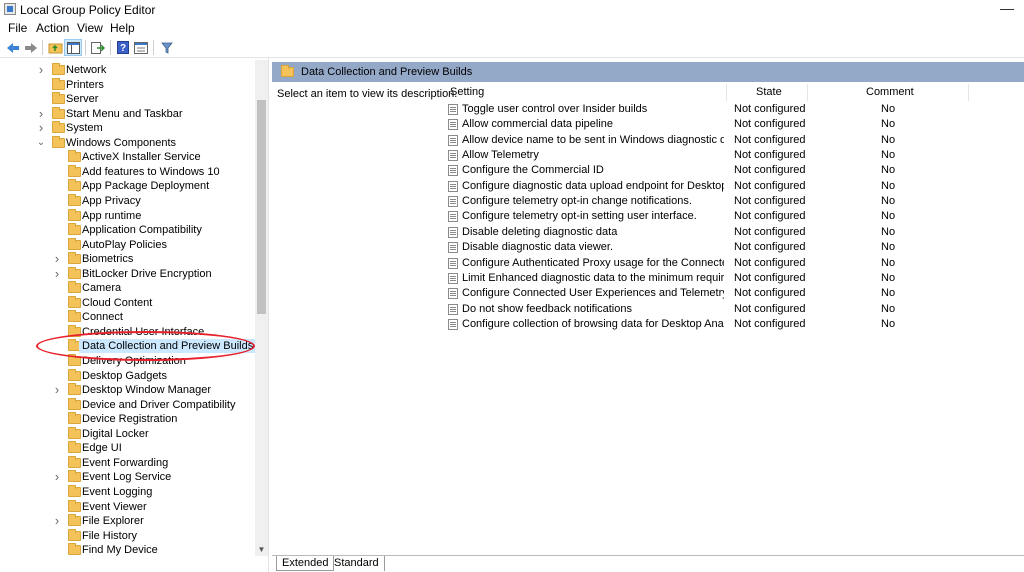  I want to click on properties-icon, so click(141, 47).